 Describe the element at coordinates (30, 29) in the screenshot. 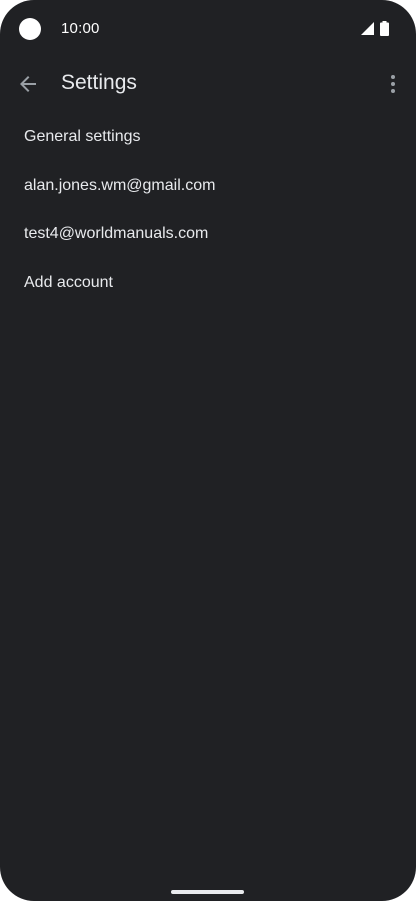

I see `camera-cutout` at that location.